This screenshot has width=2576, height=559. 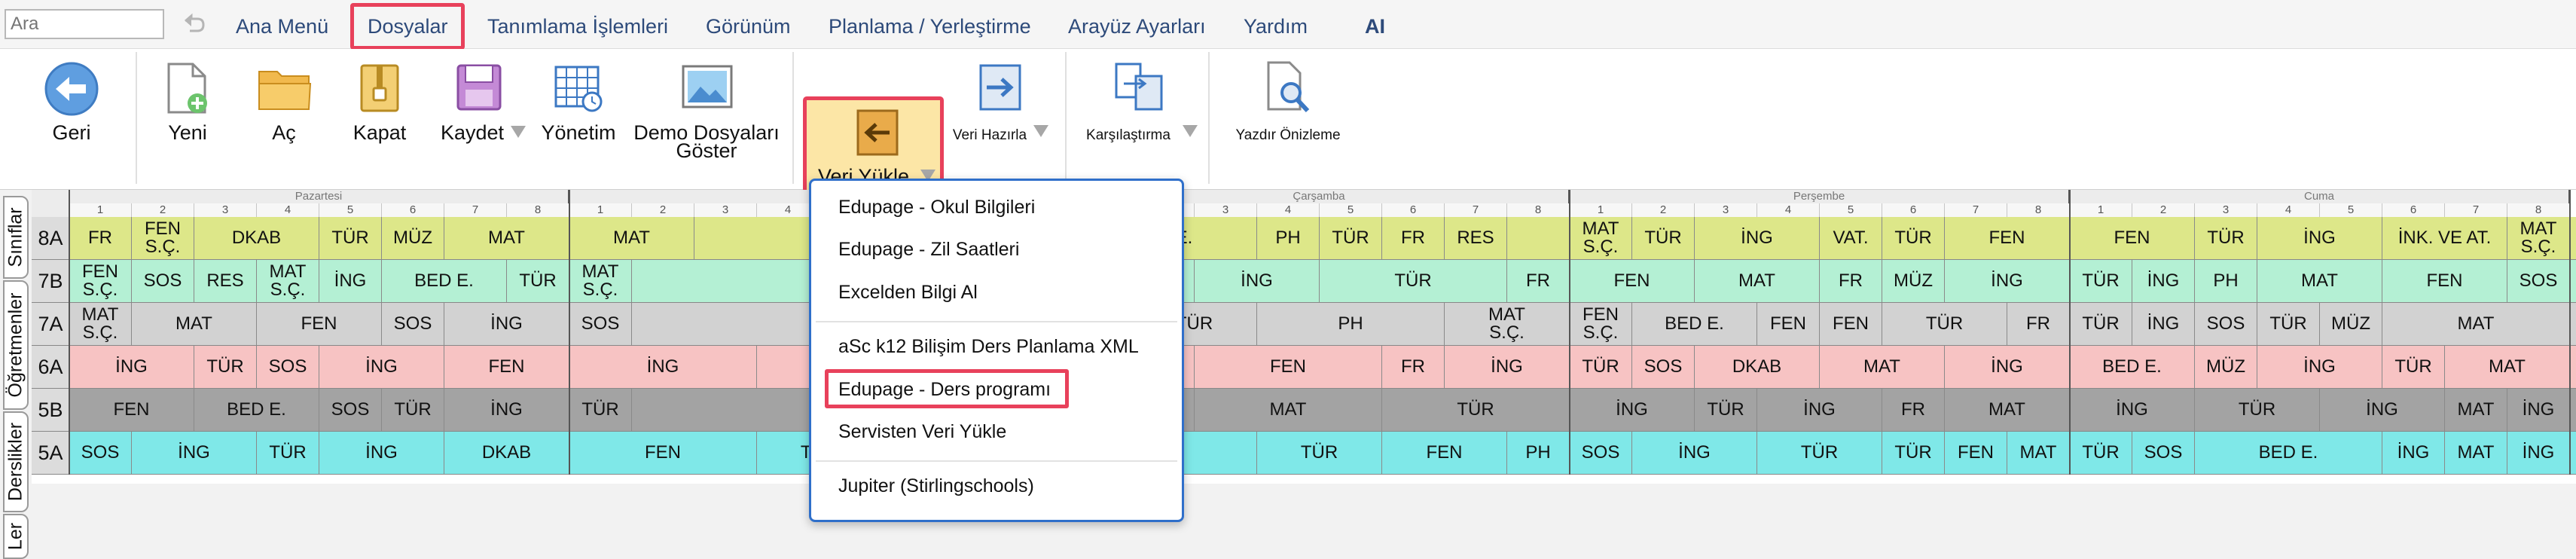 I want to click on class-row-header: 7B, so click(x=51, y=281).